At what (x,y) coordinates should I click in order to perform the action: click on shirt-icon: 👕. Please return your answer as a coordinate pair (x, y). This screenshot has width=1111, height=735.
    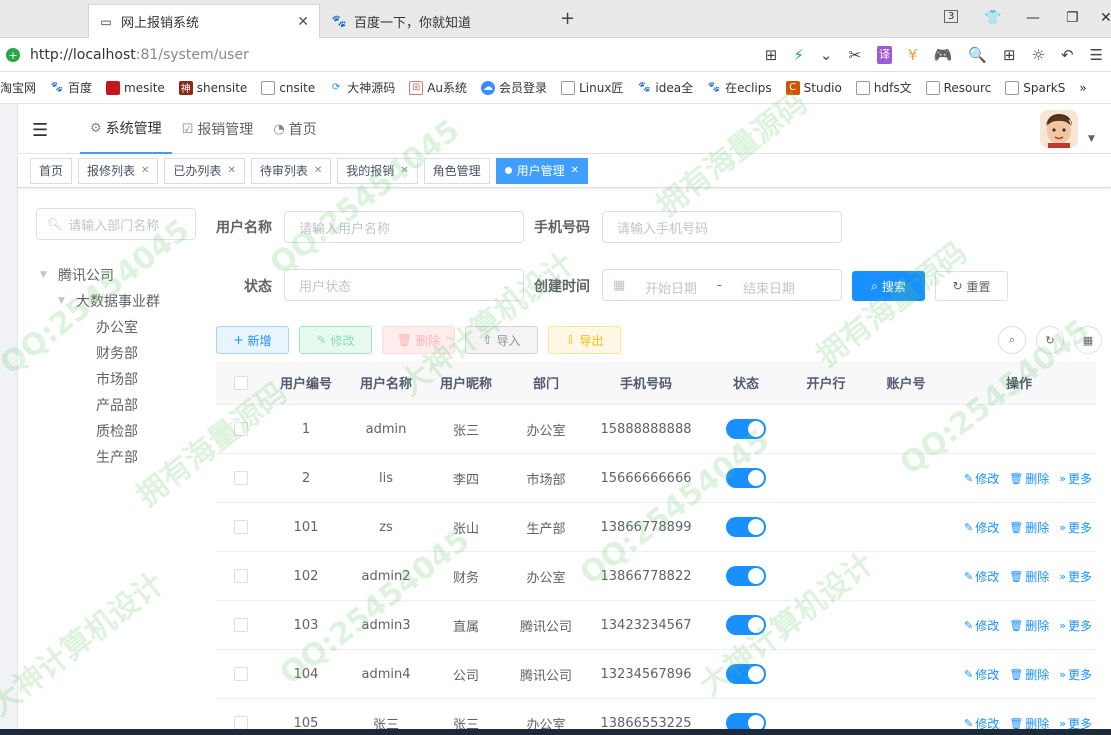
    Looking at the image, I should click on (992, 18).